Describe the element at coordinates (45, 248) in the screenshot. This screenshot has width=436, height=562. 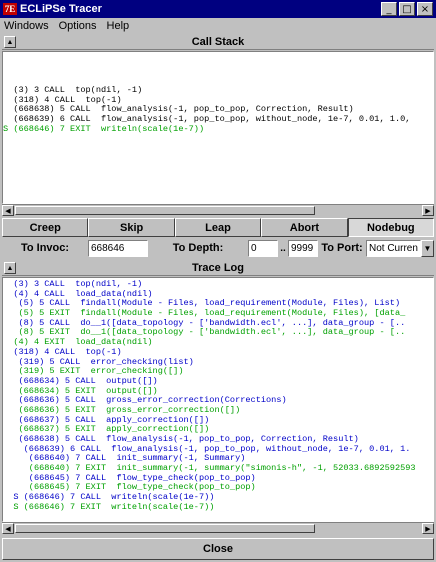
I see `to-invoc-label: To Invoc:` at that location.